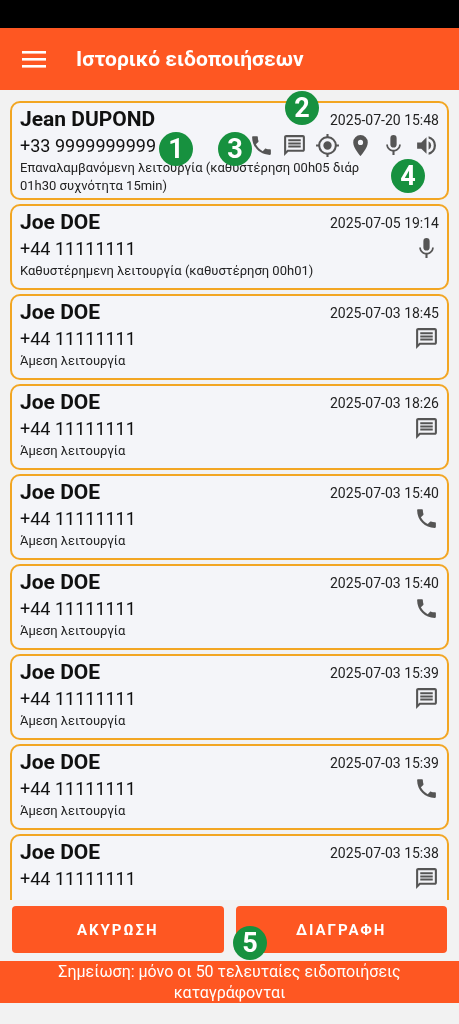 This screenshot has height=1024, width=459. Describe the element at coordinates (190, 59) in the screenshot. I see `screen-title: Ιστορικό ειδοποιήσεων` at that location.